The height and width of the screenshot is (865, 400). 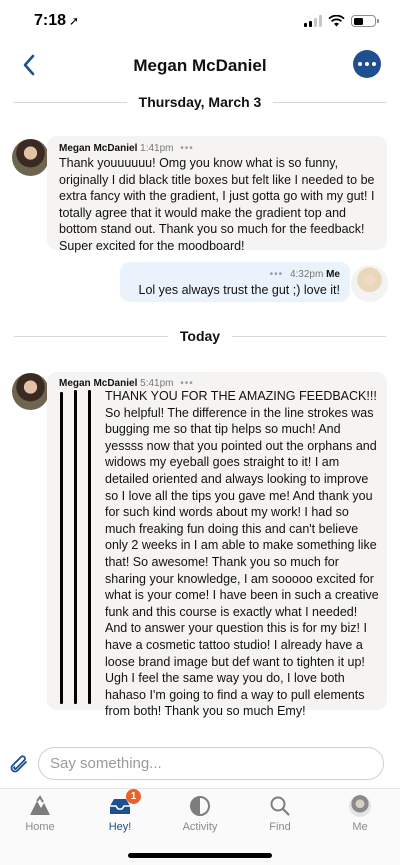 What do you see at coordinates (336, 21) in the screenshot?
I see `wifi-icon` at bounding box center [336, 21].